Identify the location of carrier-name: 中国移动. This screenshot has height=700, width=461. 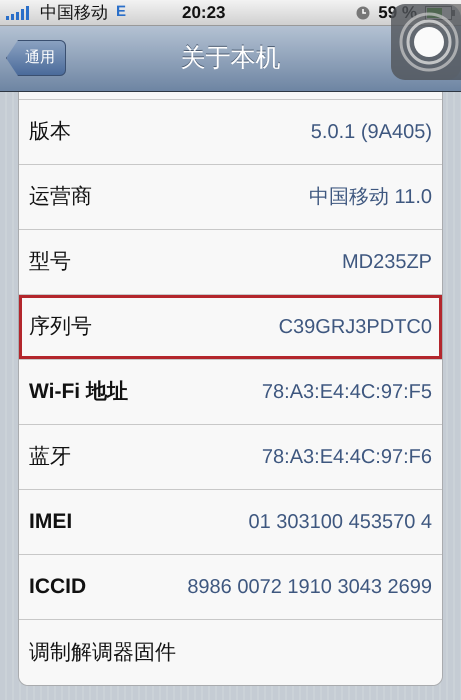
(74, 13).